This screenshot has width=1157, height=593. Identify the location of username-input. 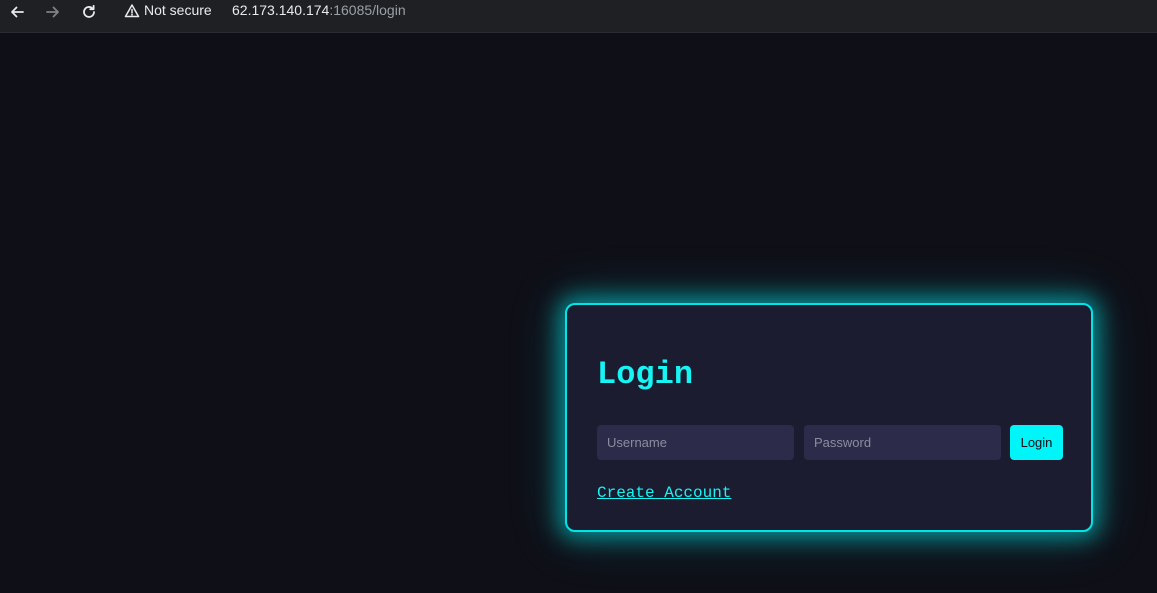
(695, 442).